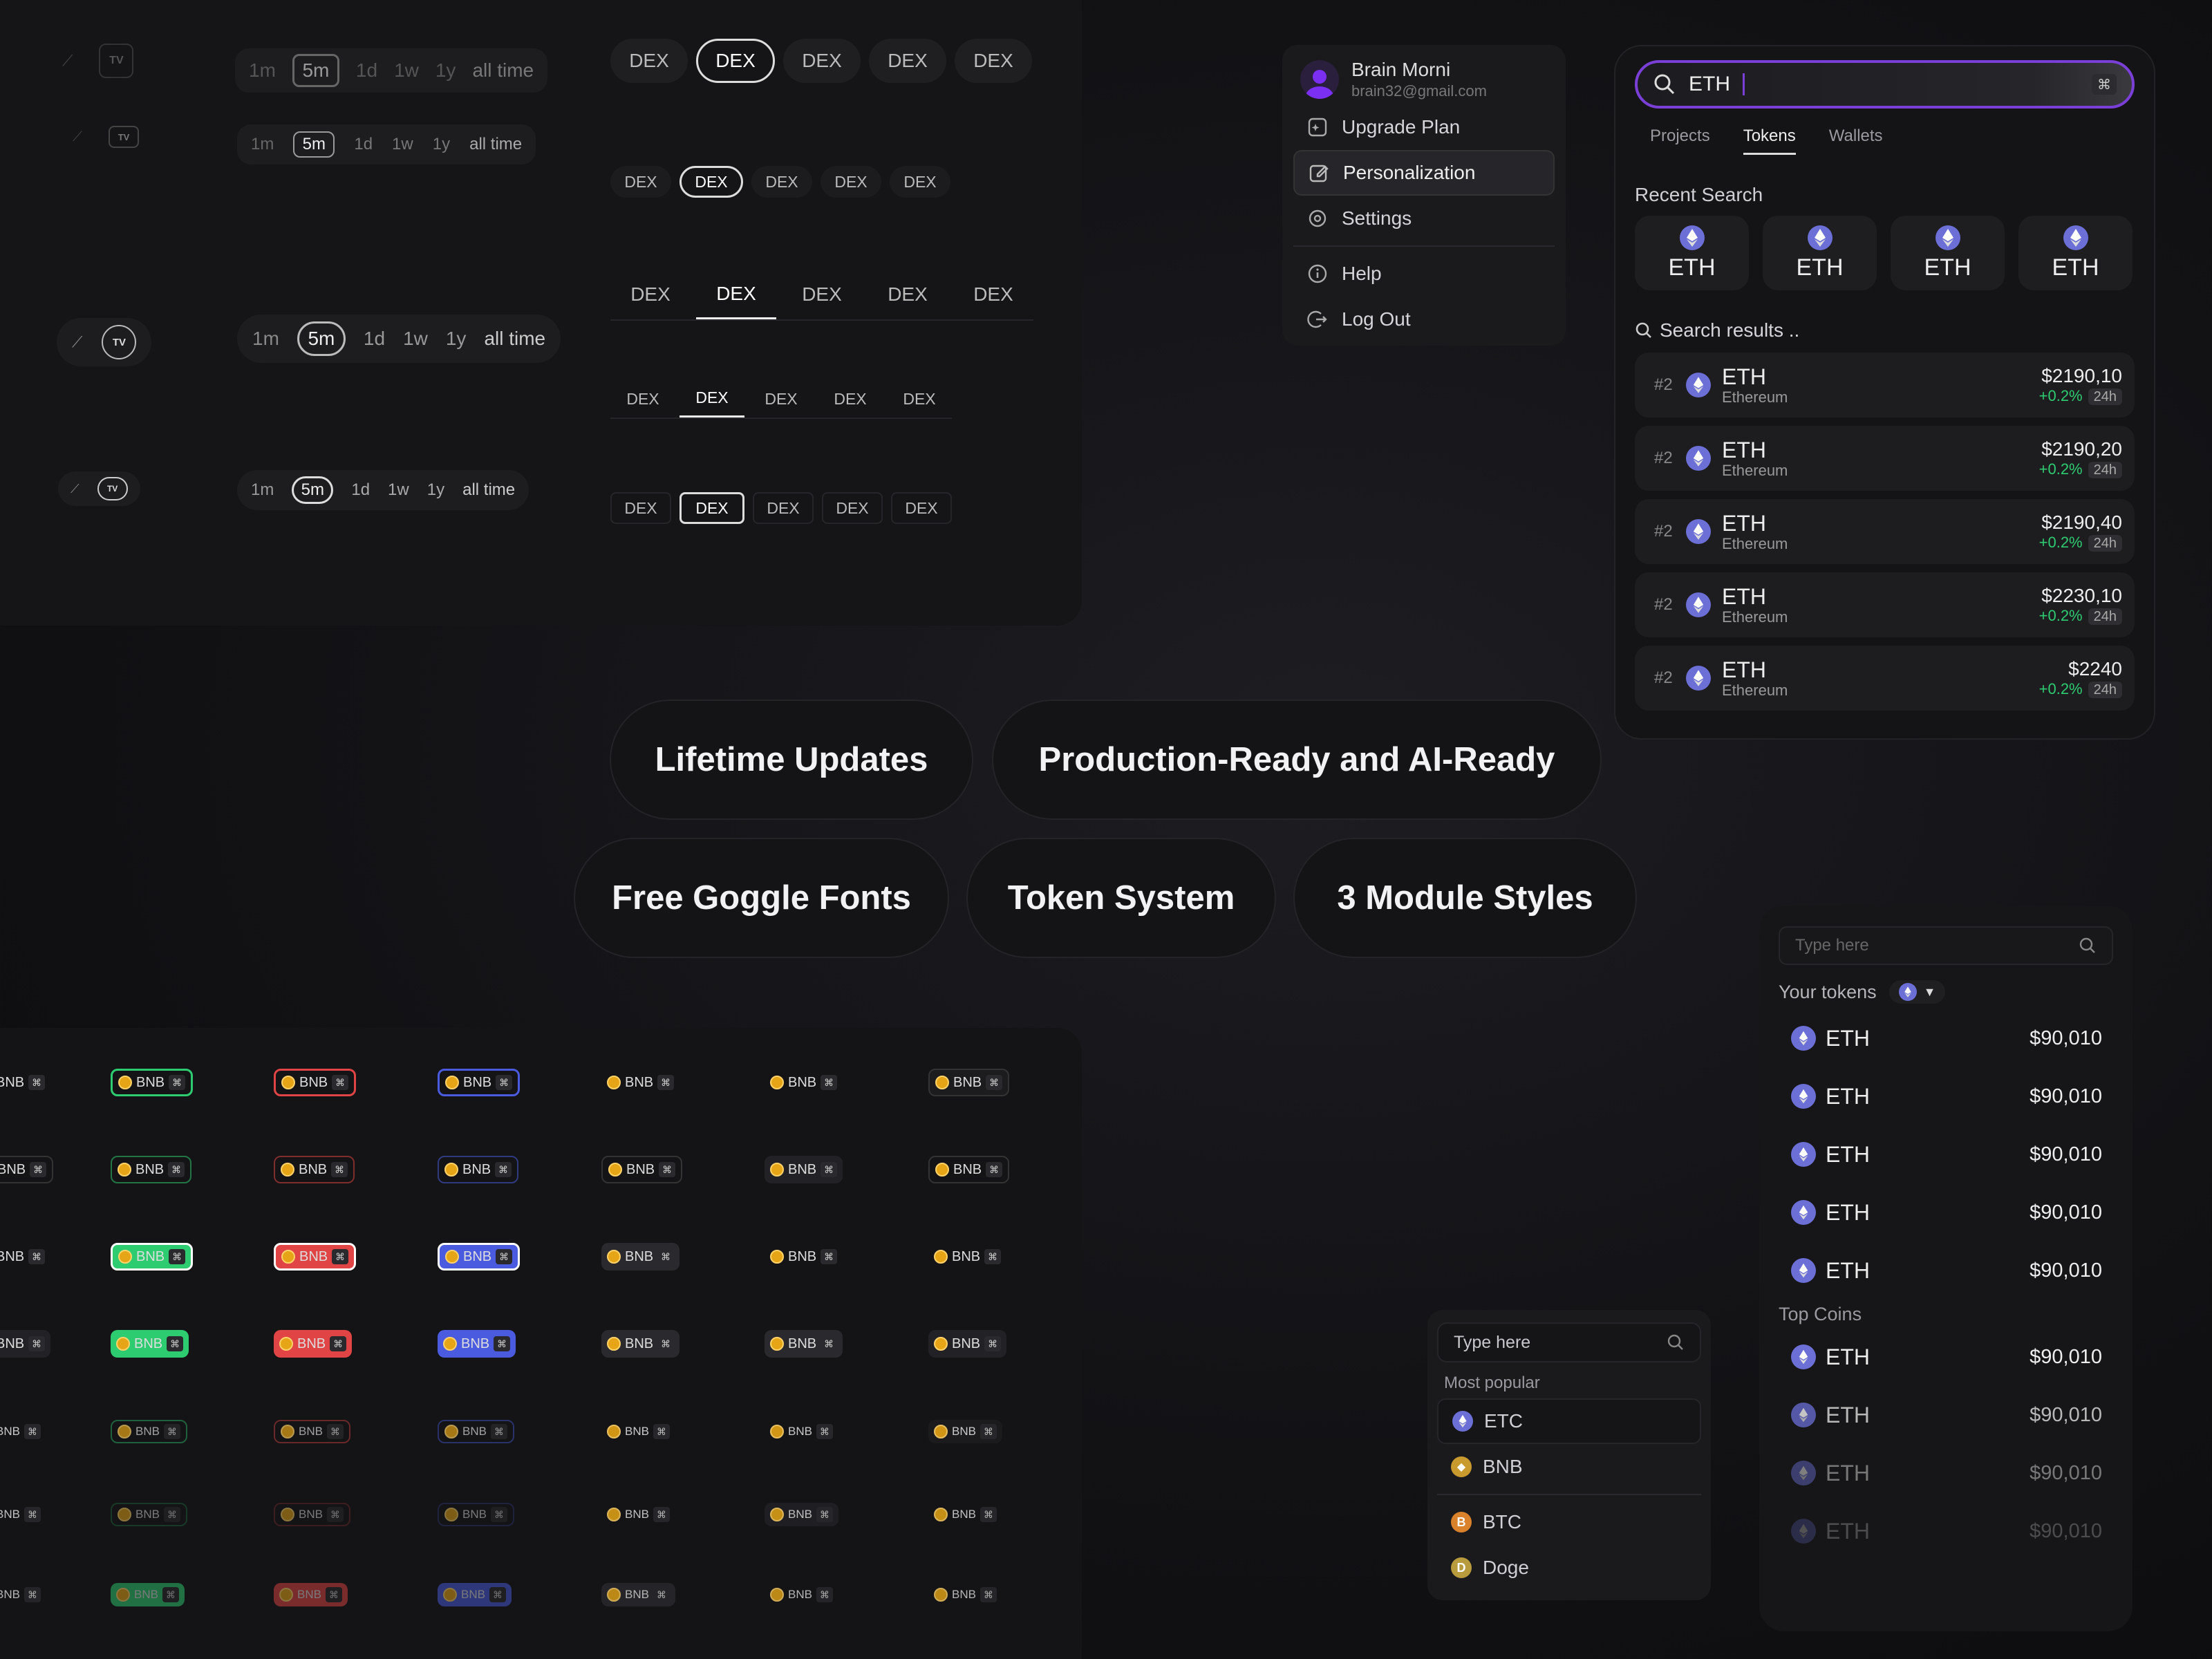 The height and width of the screenshot is (1659, 2212). I want to click on menu-item-settings: Settings, so click(1424, 218).